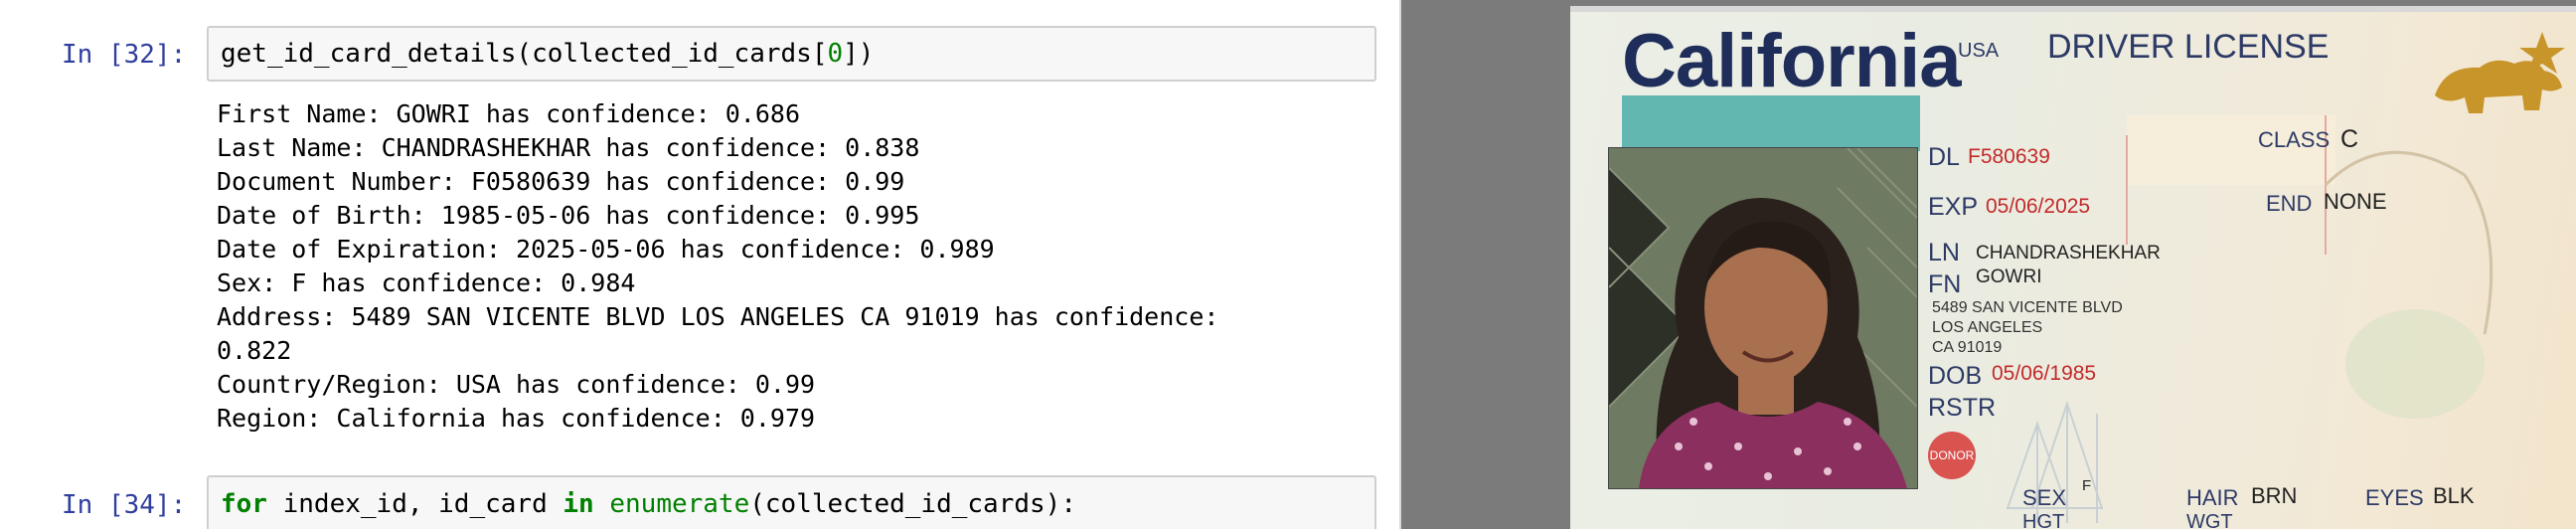 The width and height of the screenshot is (2576, 529). What do you see at coordinates (1944, 157) in the screenshot?
I see `dl-label: DL` at bounding box center [1944, 157].